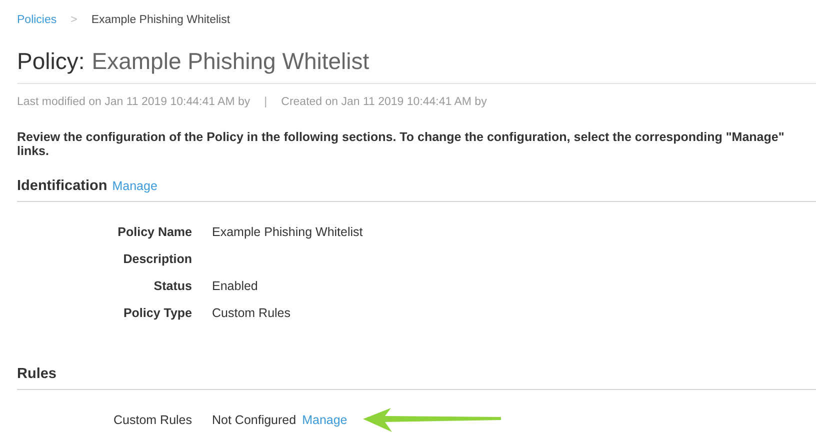  Describe the element at coordinates (401, 144) in the screenshot. I see `intro-text: Review the configuration of the Policy in the following sections. To change the configuration, select the corresponding "Manage" links.` at that location.